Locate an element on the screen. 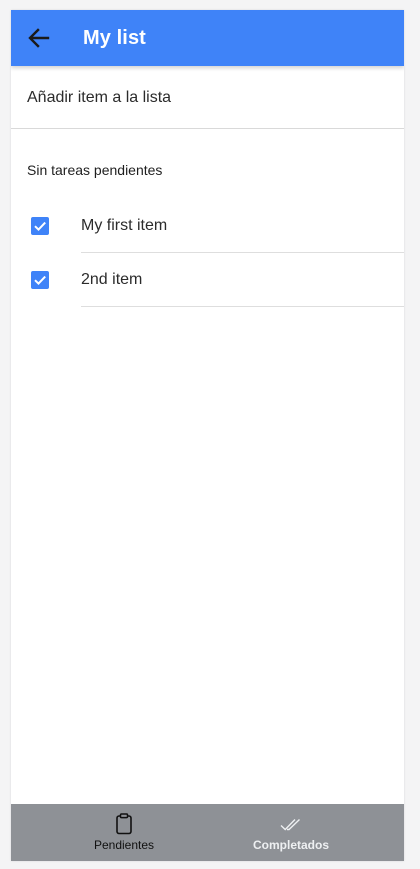 The width and height of the screenshot is (420, 869). arrow-left-icon is located at coordinates (39, 38).